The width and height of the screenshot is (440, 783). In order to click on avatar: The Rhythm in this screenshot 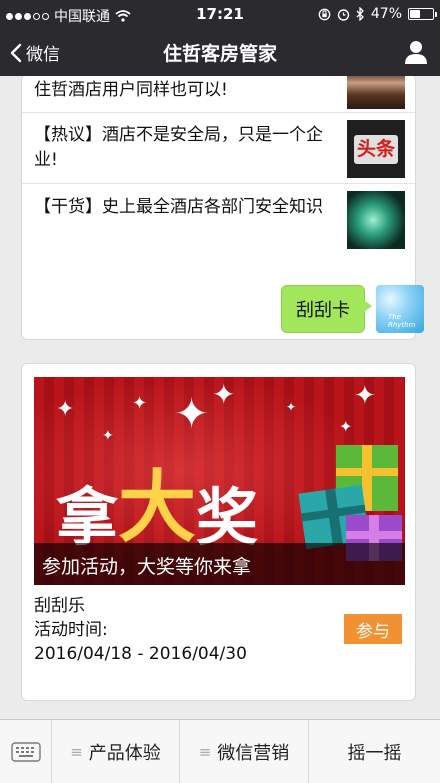, I will do `click(400, 309)`.